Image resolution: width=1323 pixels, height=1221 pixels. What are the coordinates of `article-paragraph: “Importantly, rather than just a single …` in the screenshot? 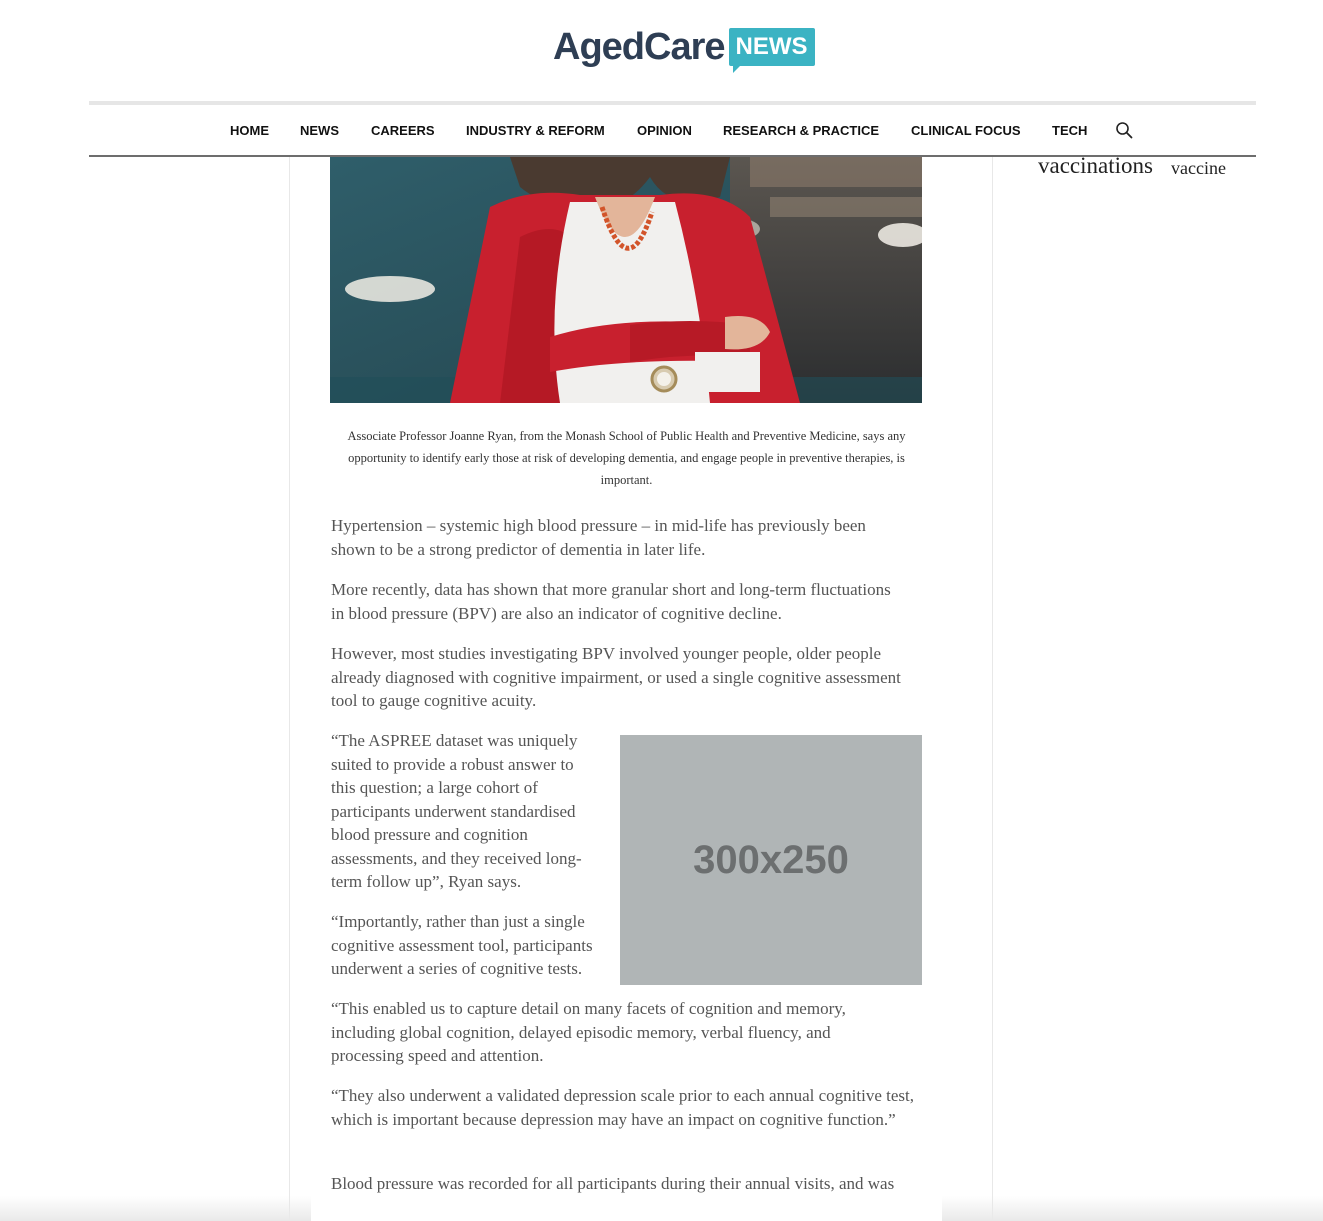 It's located at (462, 945).